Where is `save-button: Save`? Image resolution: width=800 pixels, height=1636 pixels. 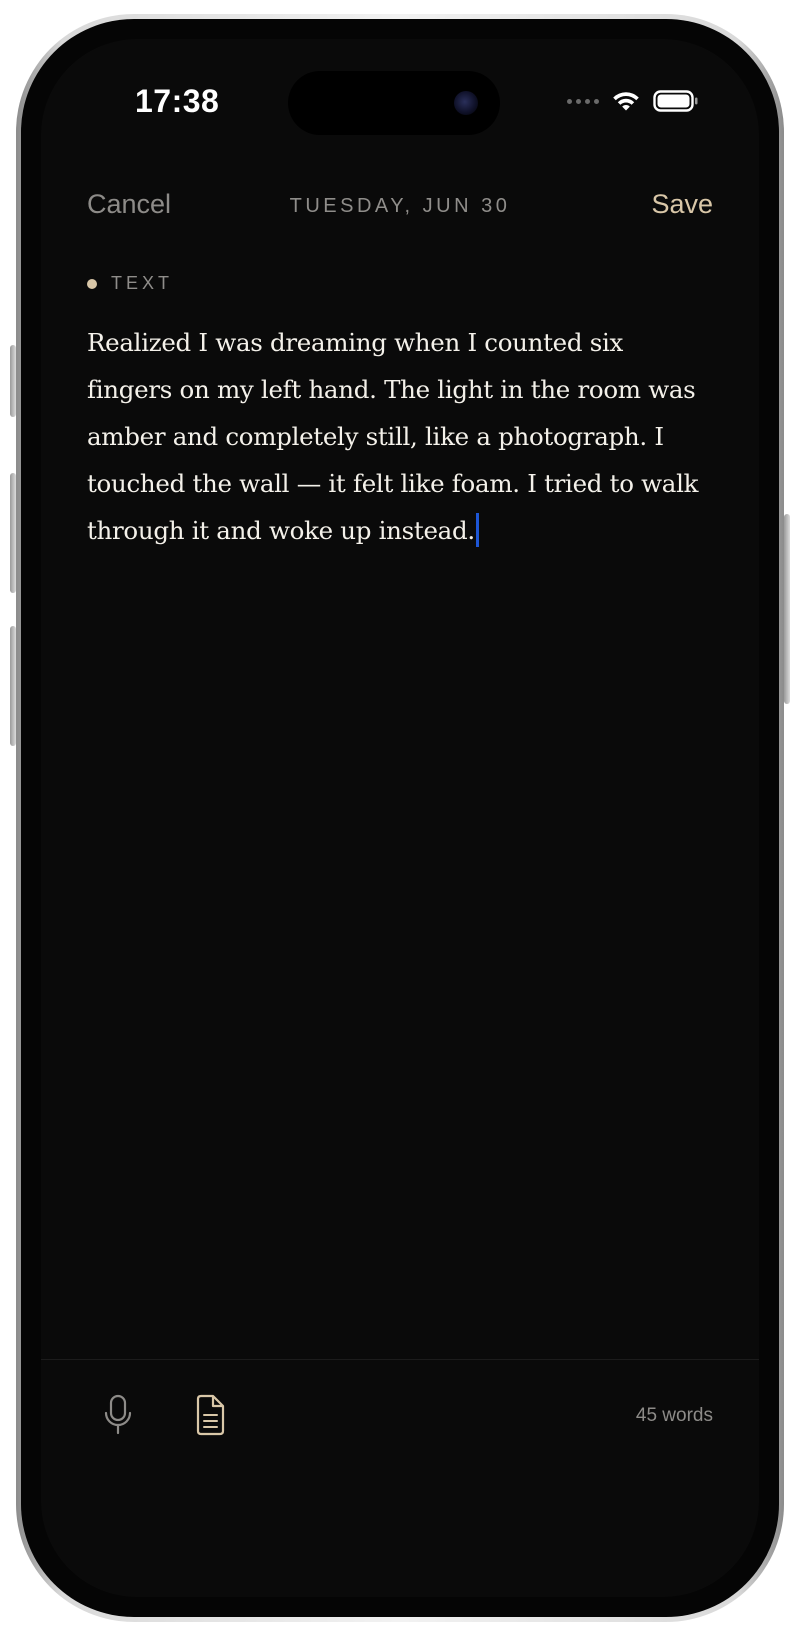
save-button: Save is located at coordinates (682, 204).